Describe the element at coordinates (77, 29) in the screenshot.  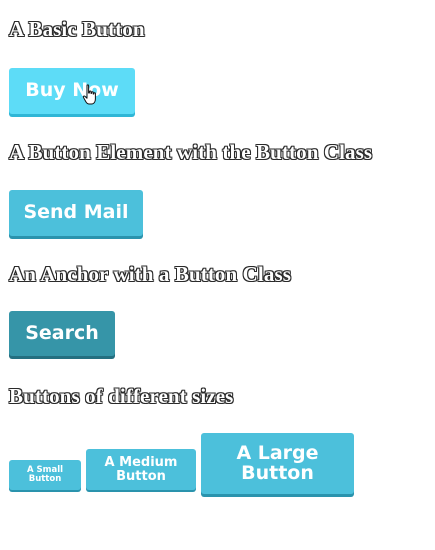
I see `heading-basic-button: A Basic Button` at that location.